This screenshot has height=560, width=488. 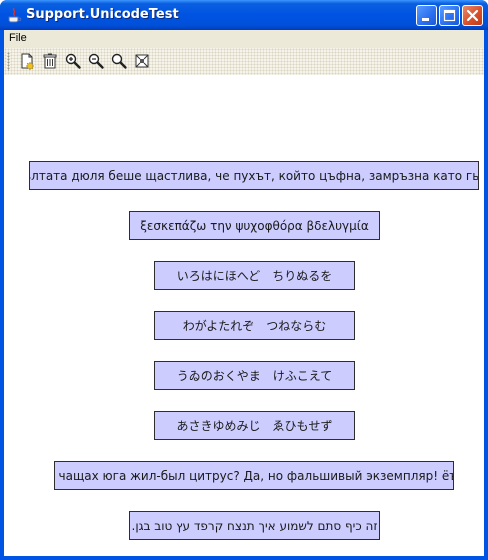 I want to click on toolbar-grip, so click(x=8, y=61).